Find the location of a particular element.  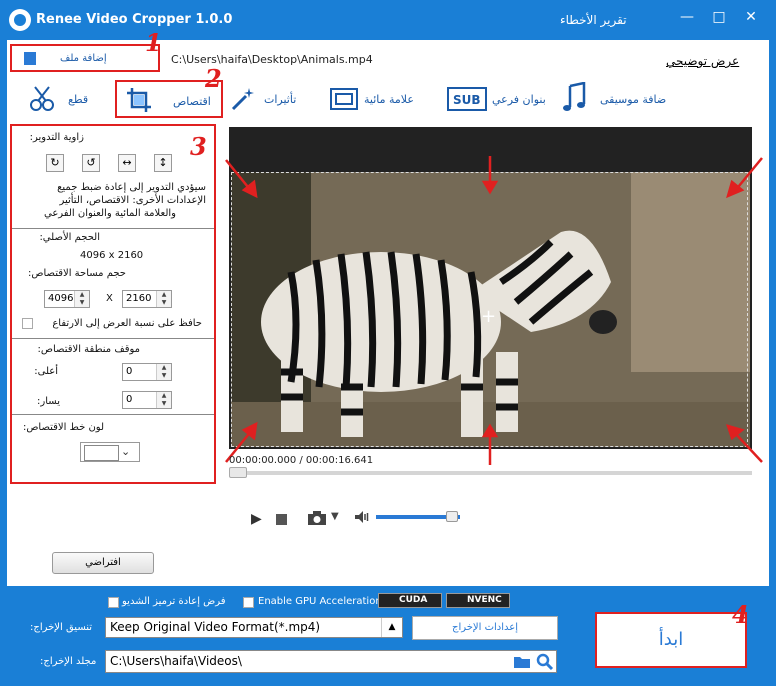

add-file-button: إضافة ملف is located at coordinates (85, 58).